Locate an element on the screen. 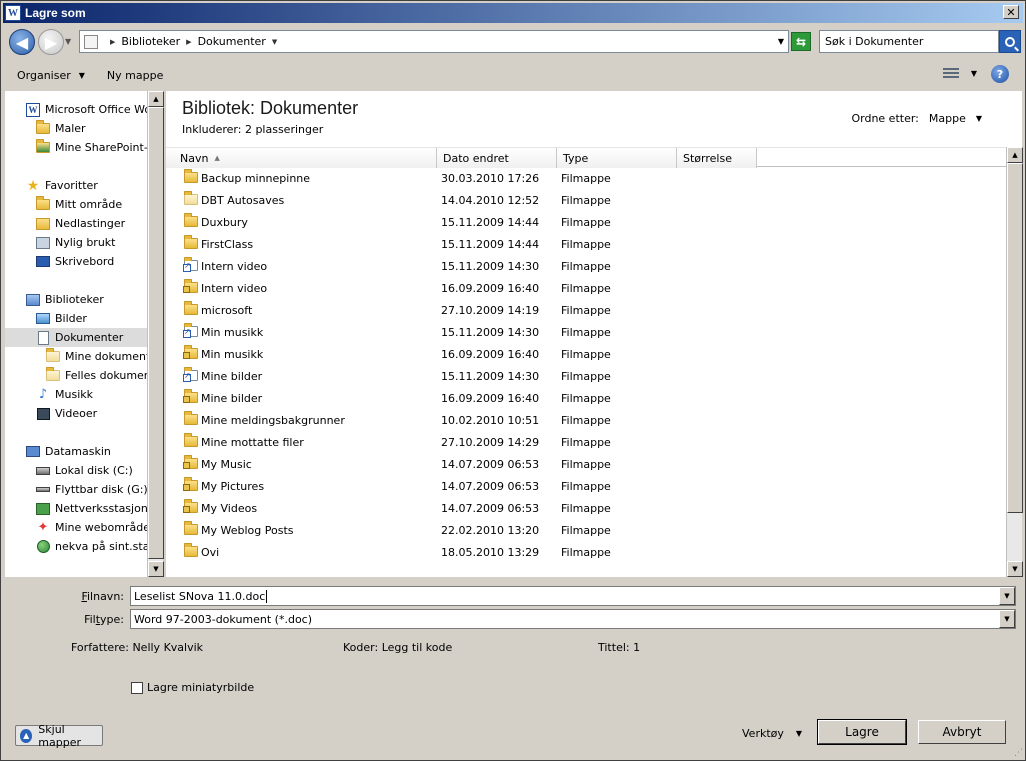  library-includes: Inkluderer: 2 plasseringer is located at coordinates (252, 129).